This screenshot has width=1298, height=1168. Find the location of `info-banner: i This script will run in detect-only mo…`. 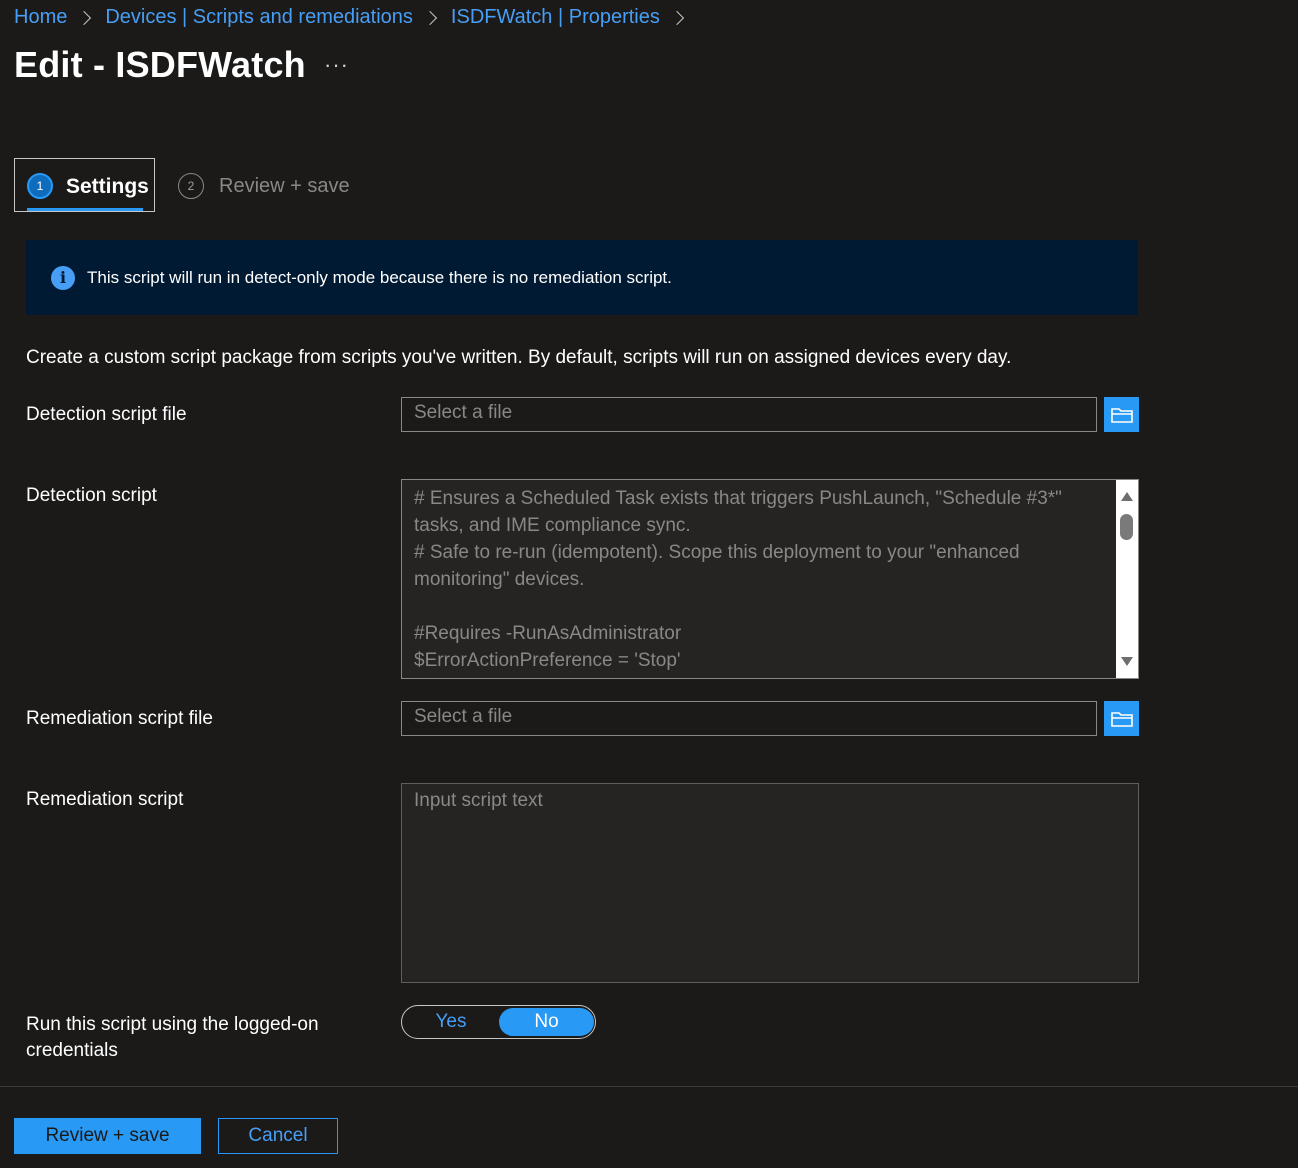

info-banner: i This script will run in detect-only mo… is located at coordinates (582, 277).